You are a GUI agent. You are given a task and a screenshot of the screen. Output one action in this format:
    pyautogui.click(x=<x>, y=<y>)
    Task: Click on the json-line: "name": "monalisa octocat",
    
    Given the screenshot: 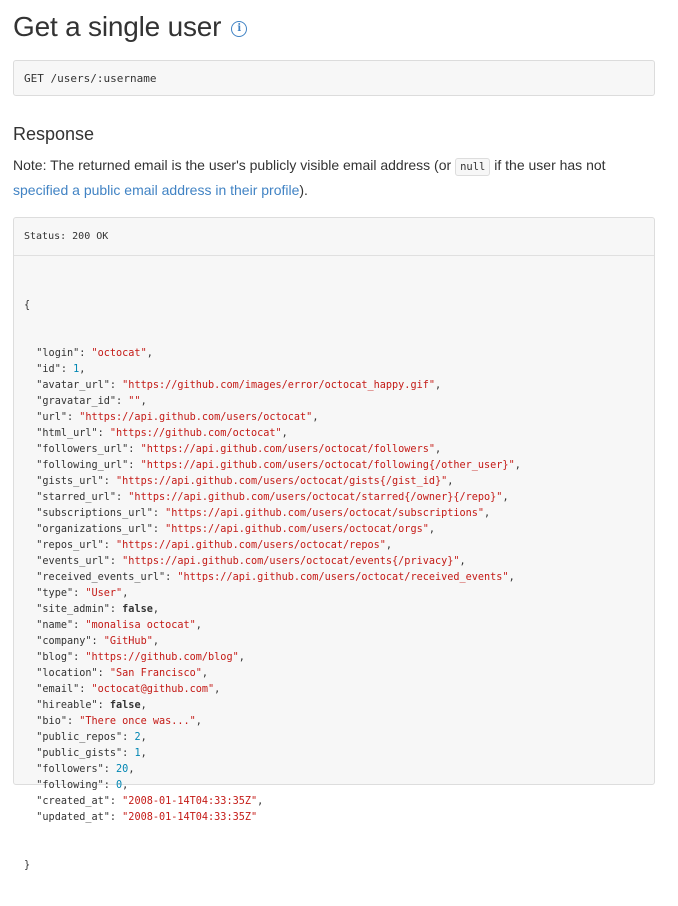 What is the action you would take?
    pyautogui.click(x=119, y=625)
    